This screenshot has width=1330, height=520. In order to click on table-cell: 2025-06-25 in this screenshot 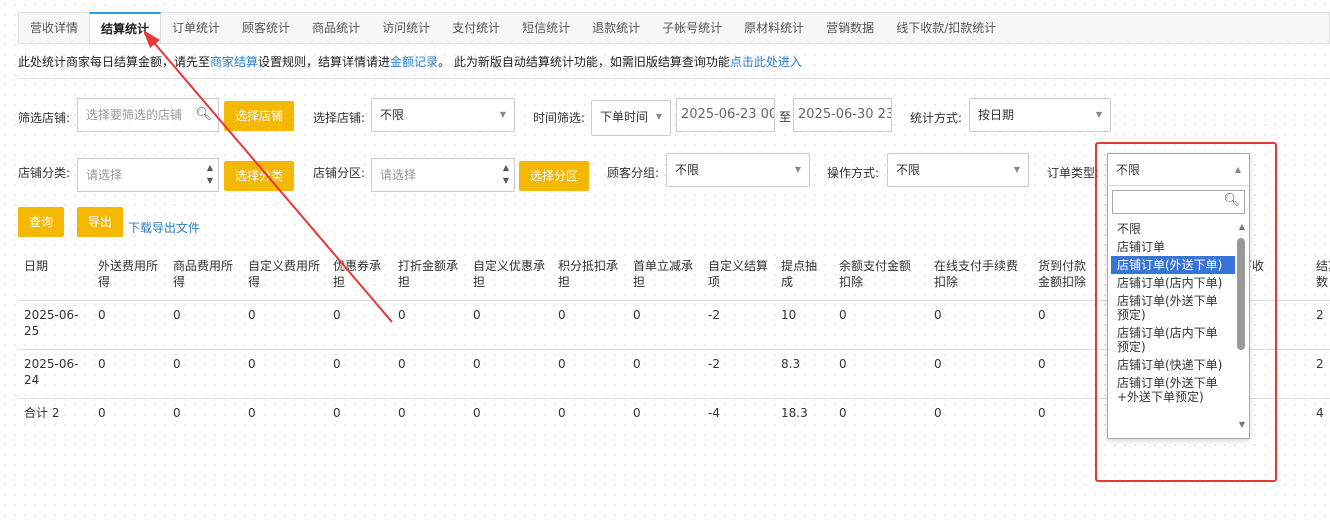, I will do `click(55, 324)`.